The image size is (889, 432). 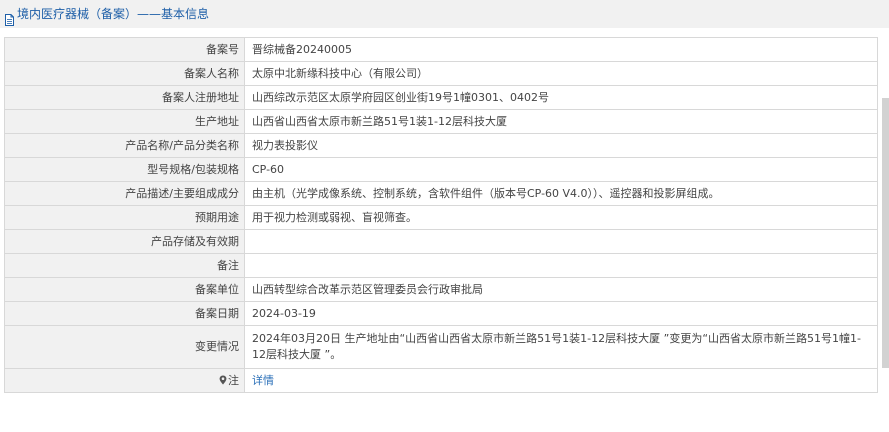 I want to click on scrollbar-thumb, so click(x=885, y=233).